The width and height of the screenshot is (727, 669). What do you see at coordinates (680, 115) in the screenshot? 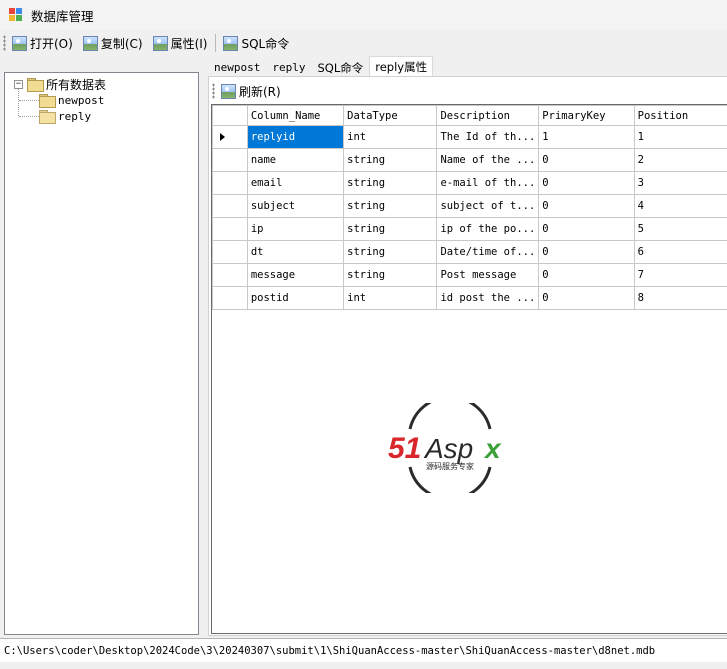
I see `column-header: Position` at bounding box center [680, 115].